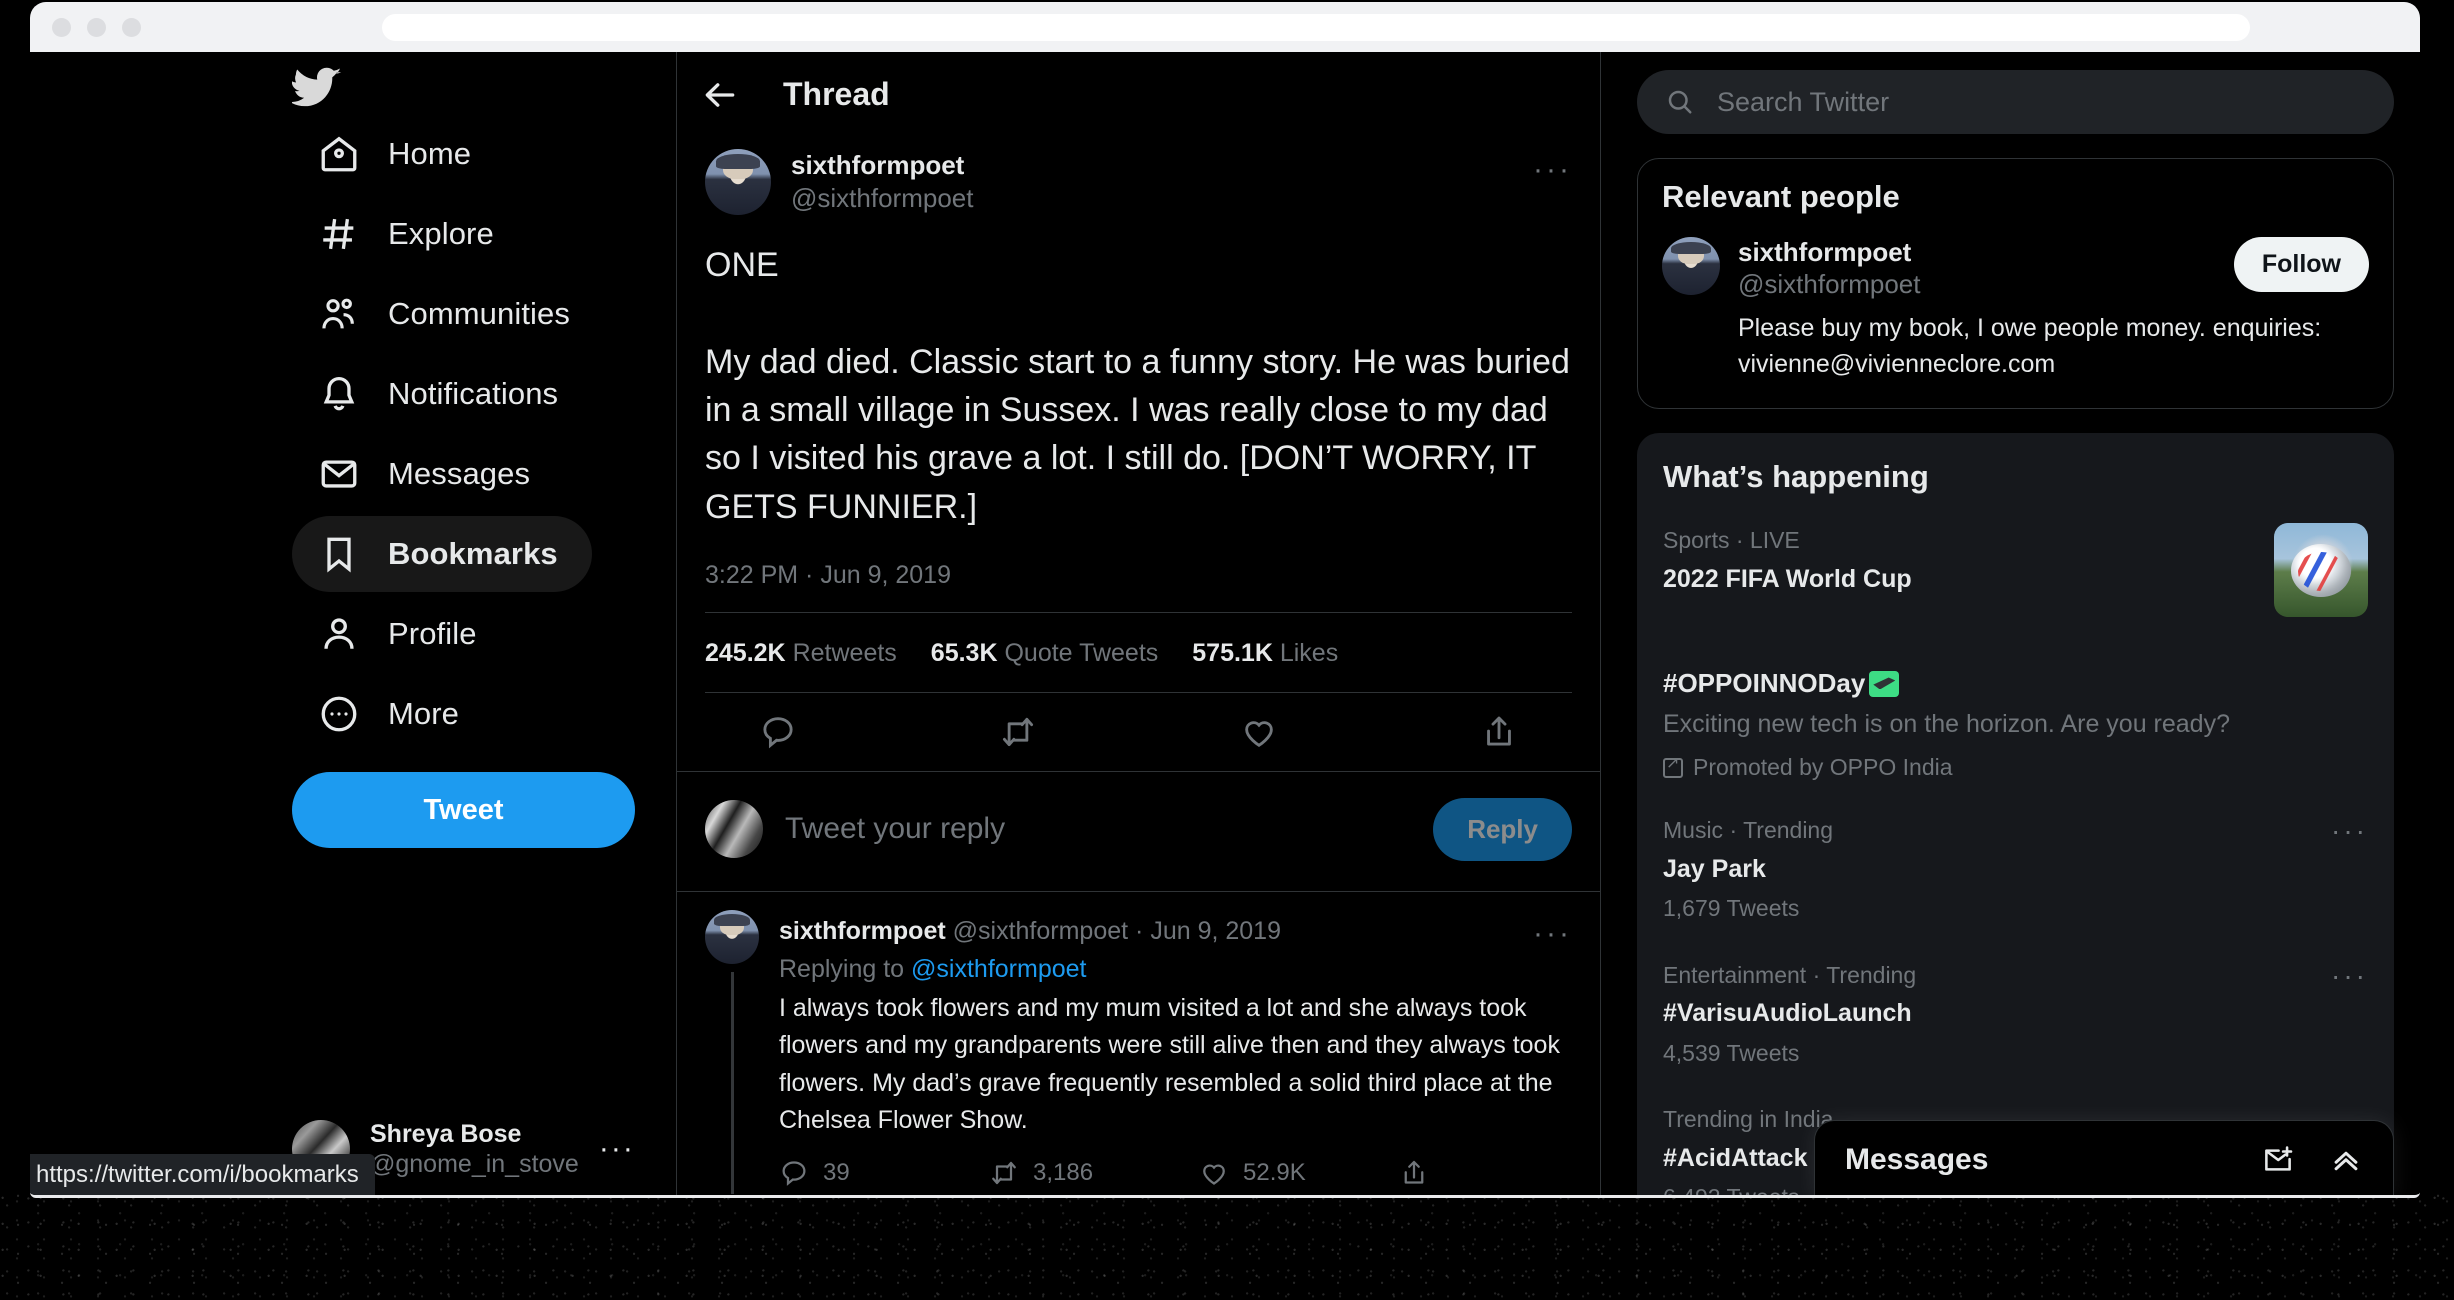 Image resolution: width=2454 pixels, height=1300 pixels. I want to click on reply-actions: 39 3,186 52.9K, so click(1175, 1173).